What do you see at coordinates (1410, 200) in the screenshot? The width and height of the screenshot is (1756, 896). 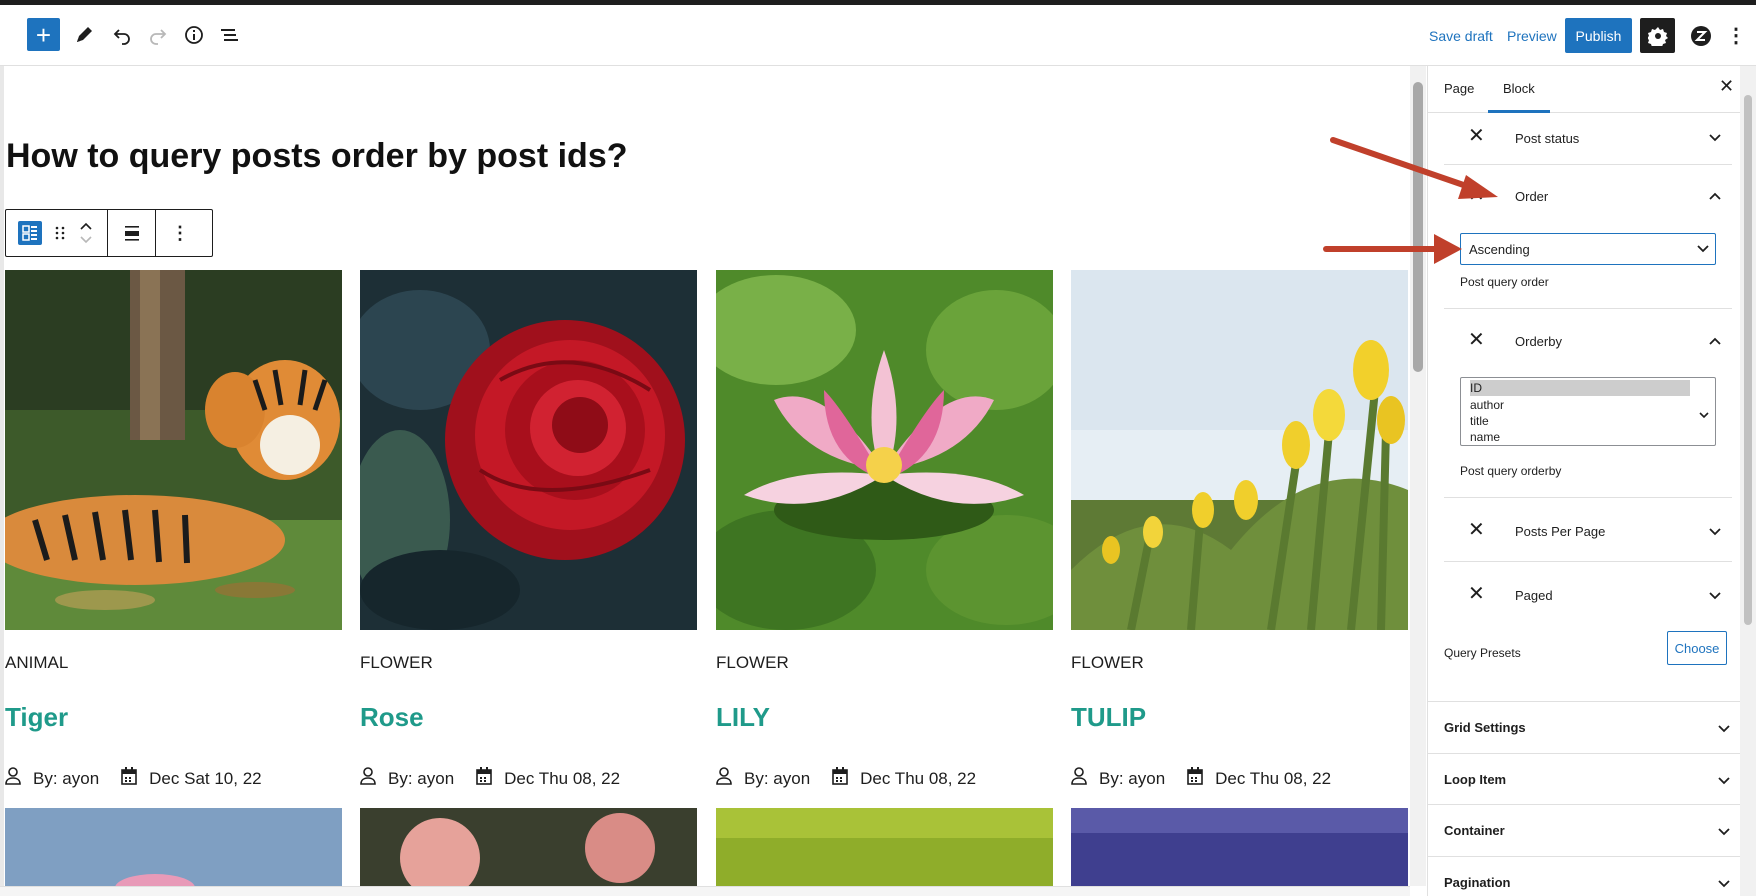 I see `annotation-arrows` at bounding box center [1410, 200].